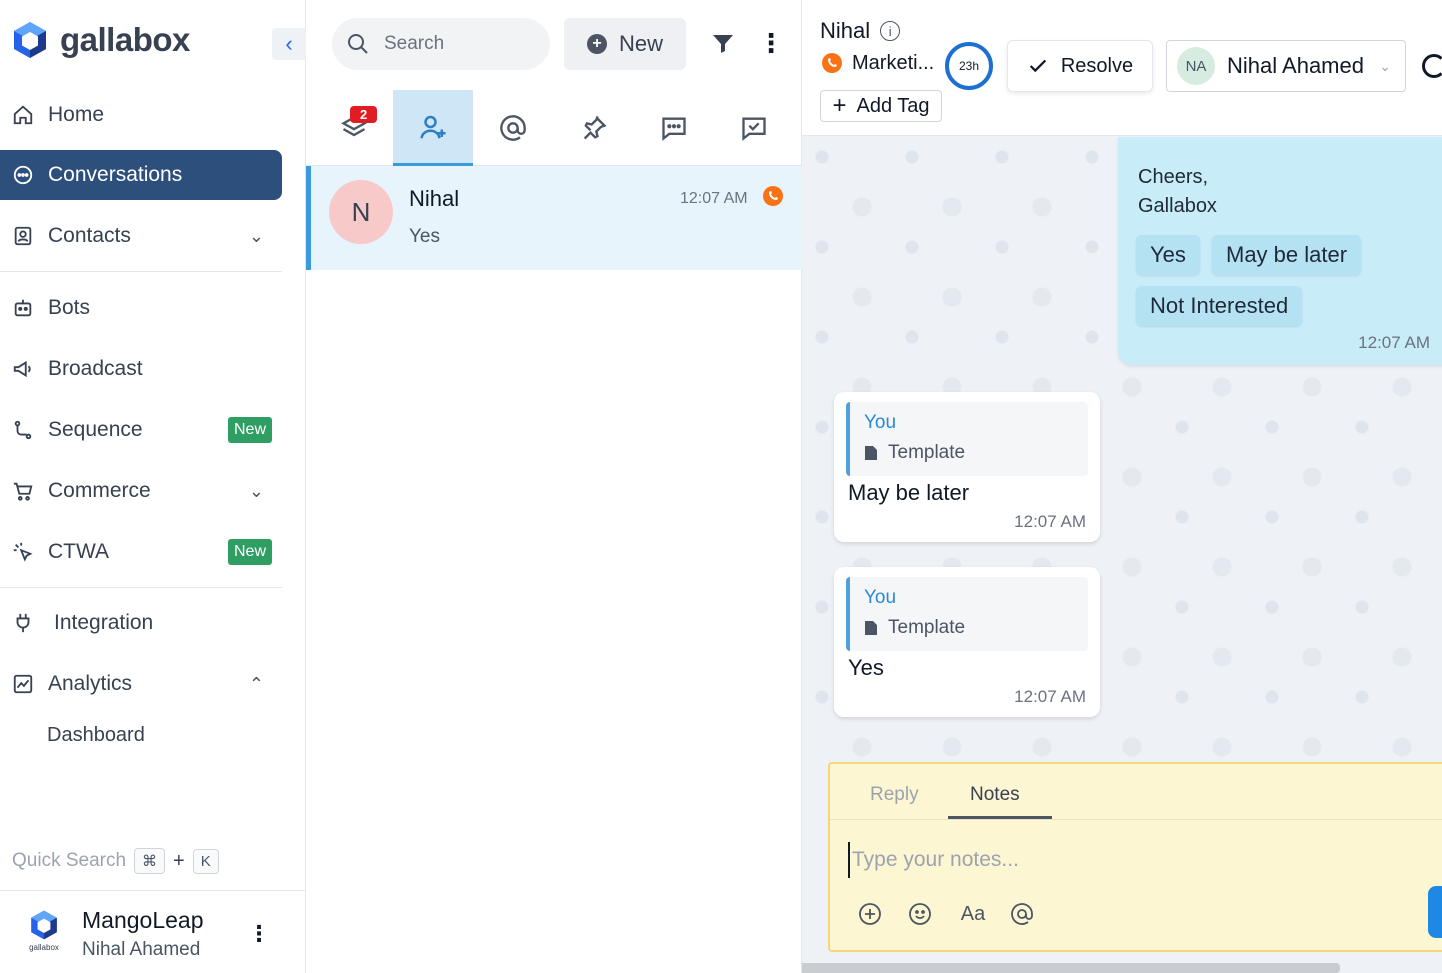  What do you see at coordinates (1435, 912) in the screenshot?
I see `send-button` at bounding box center [1435, 912].